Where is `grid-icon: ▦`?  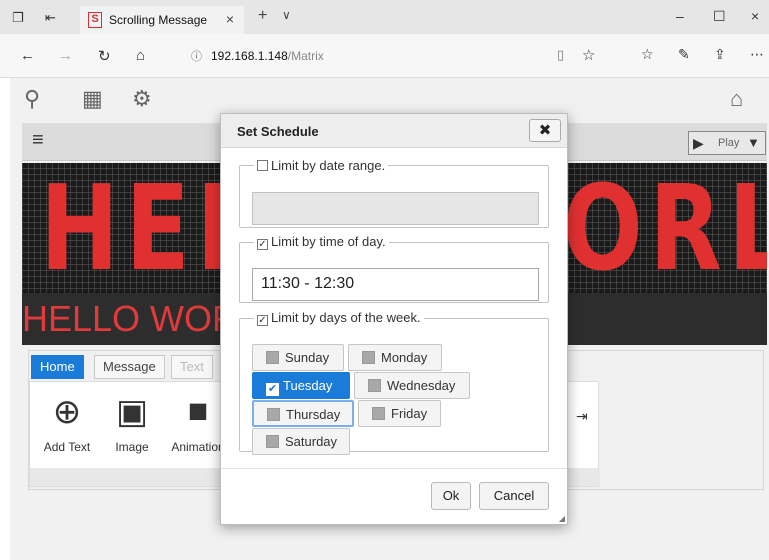 grid-icon: ▦ is located at coordinates (92, 99).